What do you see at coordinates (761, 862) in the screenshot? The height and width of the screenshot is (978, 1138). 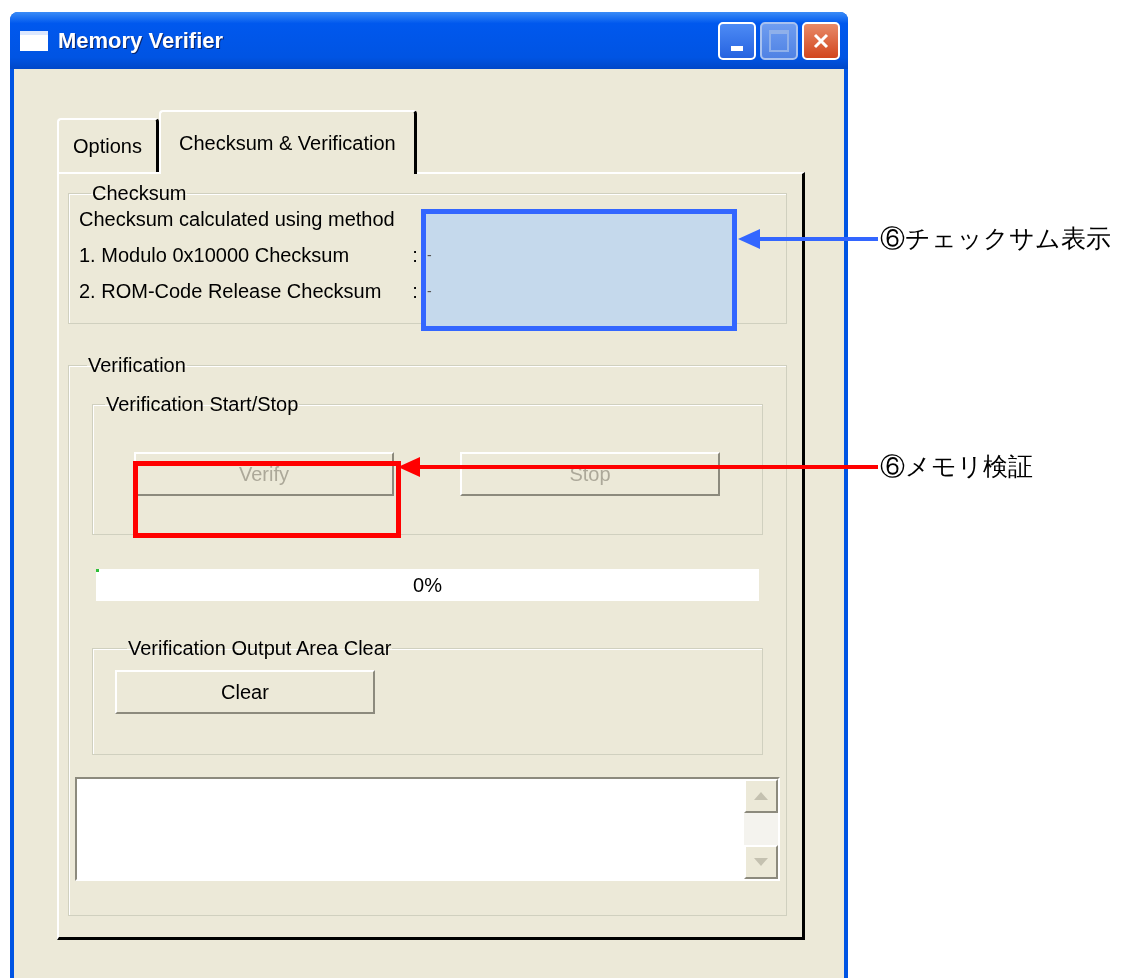 I see `scroll-down-icon` at bounding box center [761, 862].